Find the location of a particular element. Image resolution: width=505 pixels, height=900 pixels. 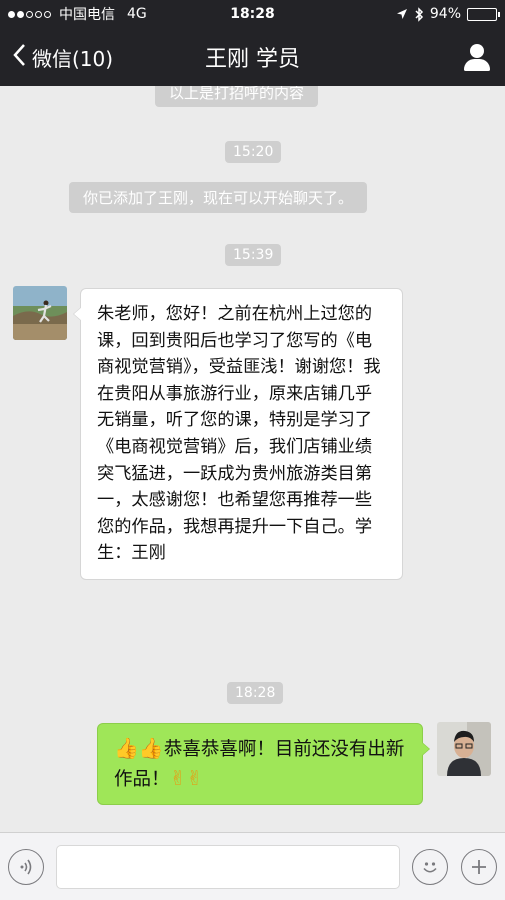

timestamp: 15:39 is located at coordinates (253, 255).